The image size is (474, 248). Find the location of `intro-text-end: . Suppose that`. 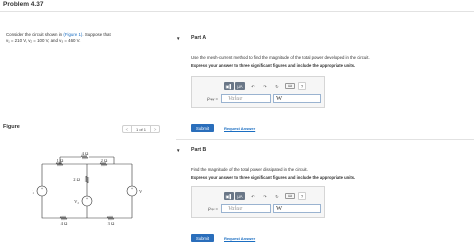

intro-text-end: . Suppose that is located at coordinates (96, 34).